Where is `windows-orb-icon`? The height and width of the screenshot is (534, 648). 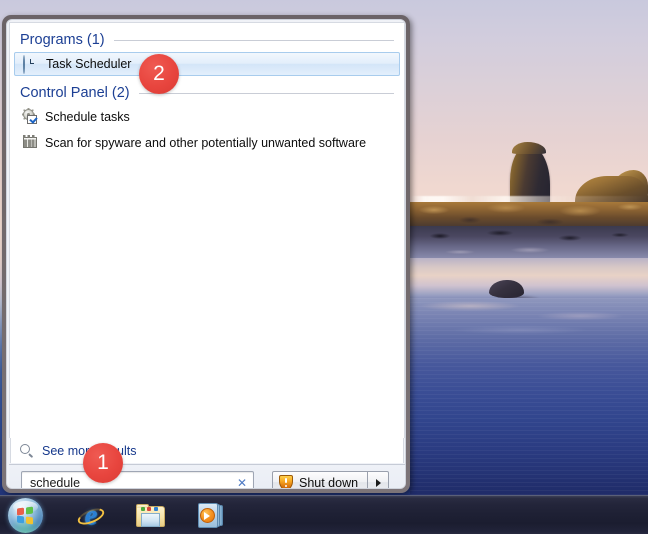
windows-orb-icon is located at coordinates (25, 515).